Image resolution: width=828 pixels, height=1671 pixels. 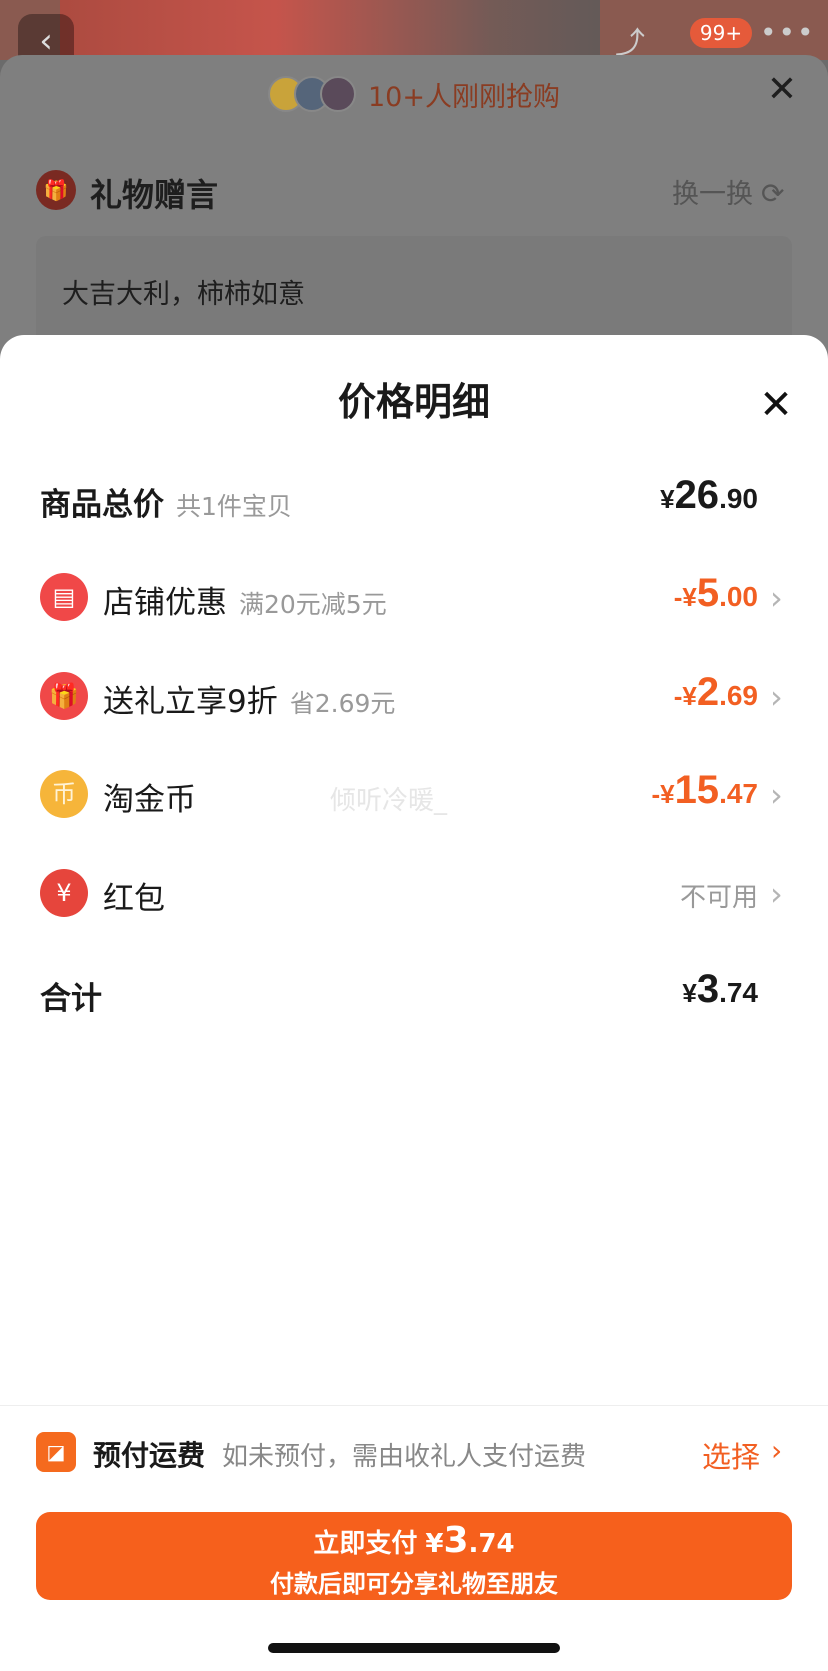 What do you see at coordinates (249, 702) in the screenshot?
I see `discount-label: 送礼立享9折 省2.69元` at bounding box center [249, 702].